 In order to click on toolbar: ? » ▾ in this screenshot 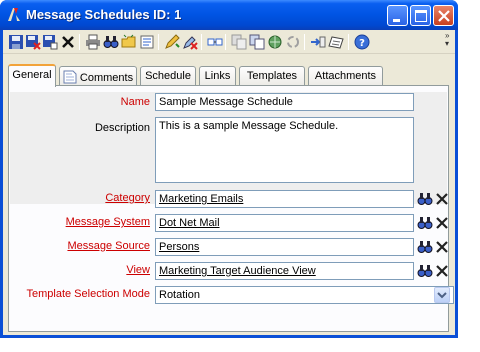, I will do `click(229, 42)`.